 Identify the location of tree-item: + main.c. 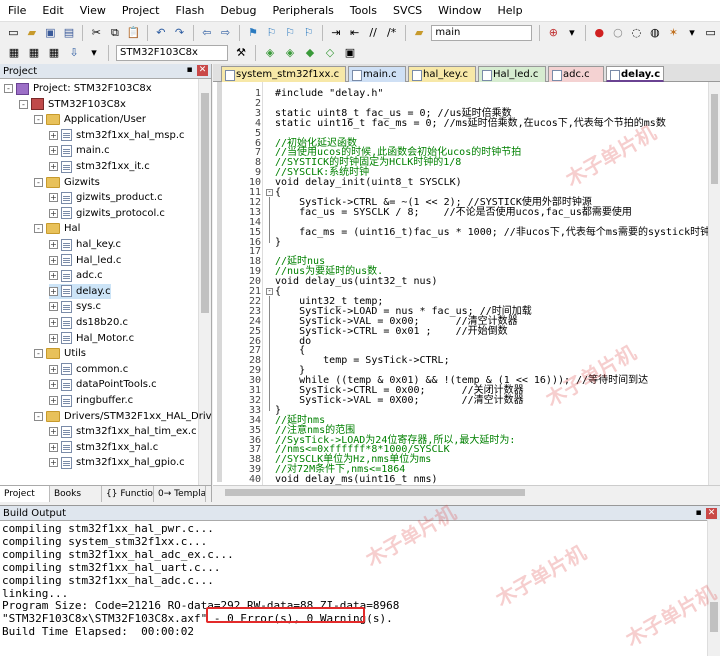
(79, 150).